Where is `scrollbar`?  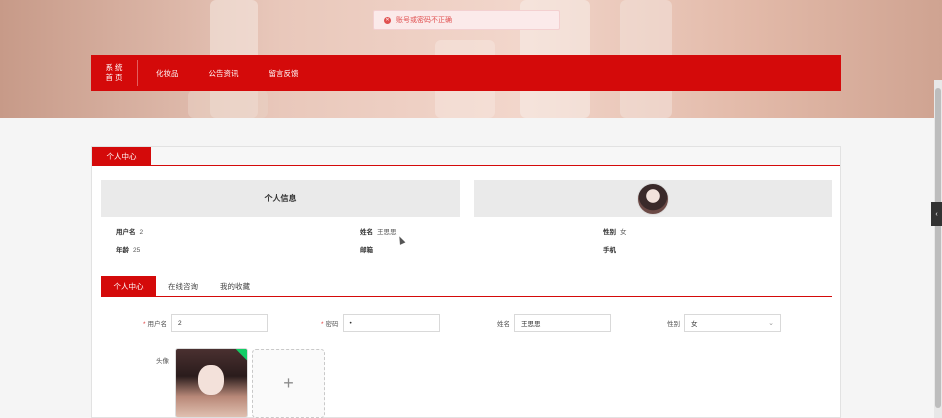
scrollbar is located at coordinates (938, 249).